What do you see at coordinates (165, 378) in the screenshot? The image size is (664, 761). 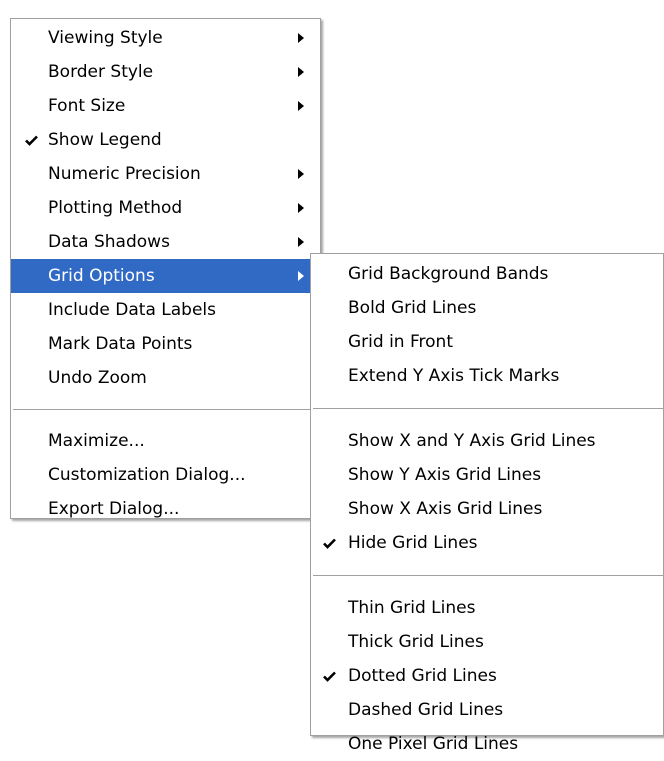 I see `menu-item-undo-zoom: Undo Zoom` at bounding box center [165, 378].